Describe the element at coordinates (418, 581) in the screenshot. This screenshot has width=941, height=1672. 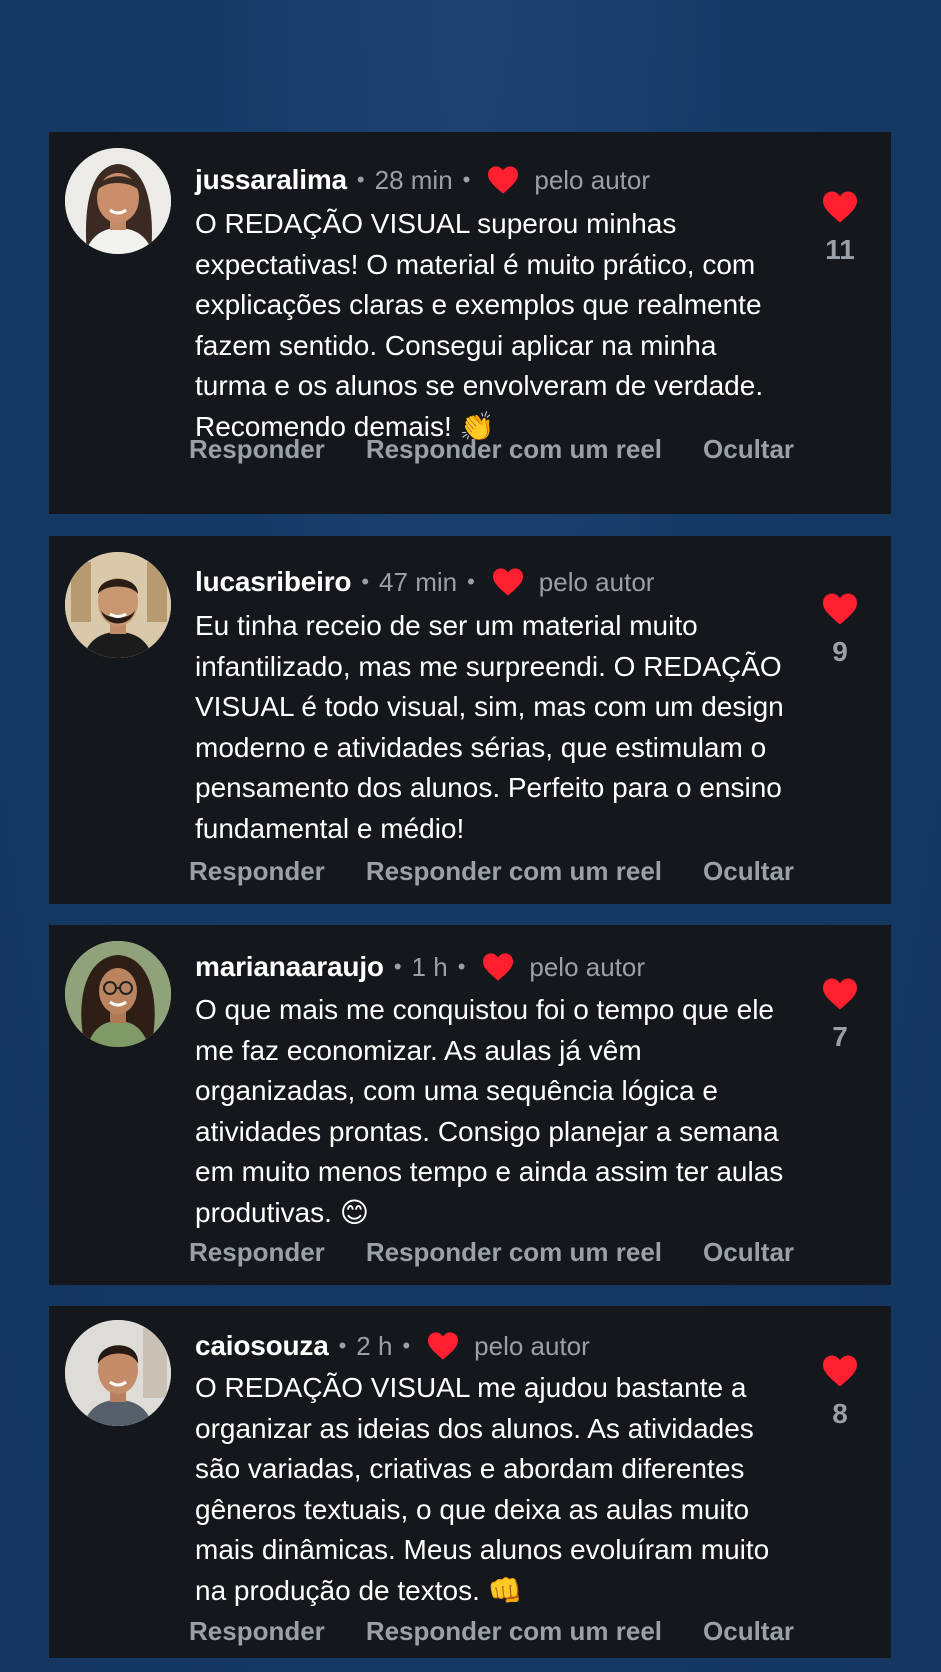
I see `timestamp: 47 min` at that location.